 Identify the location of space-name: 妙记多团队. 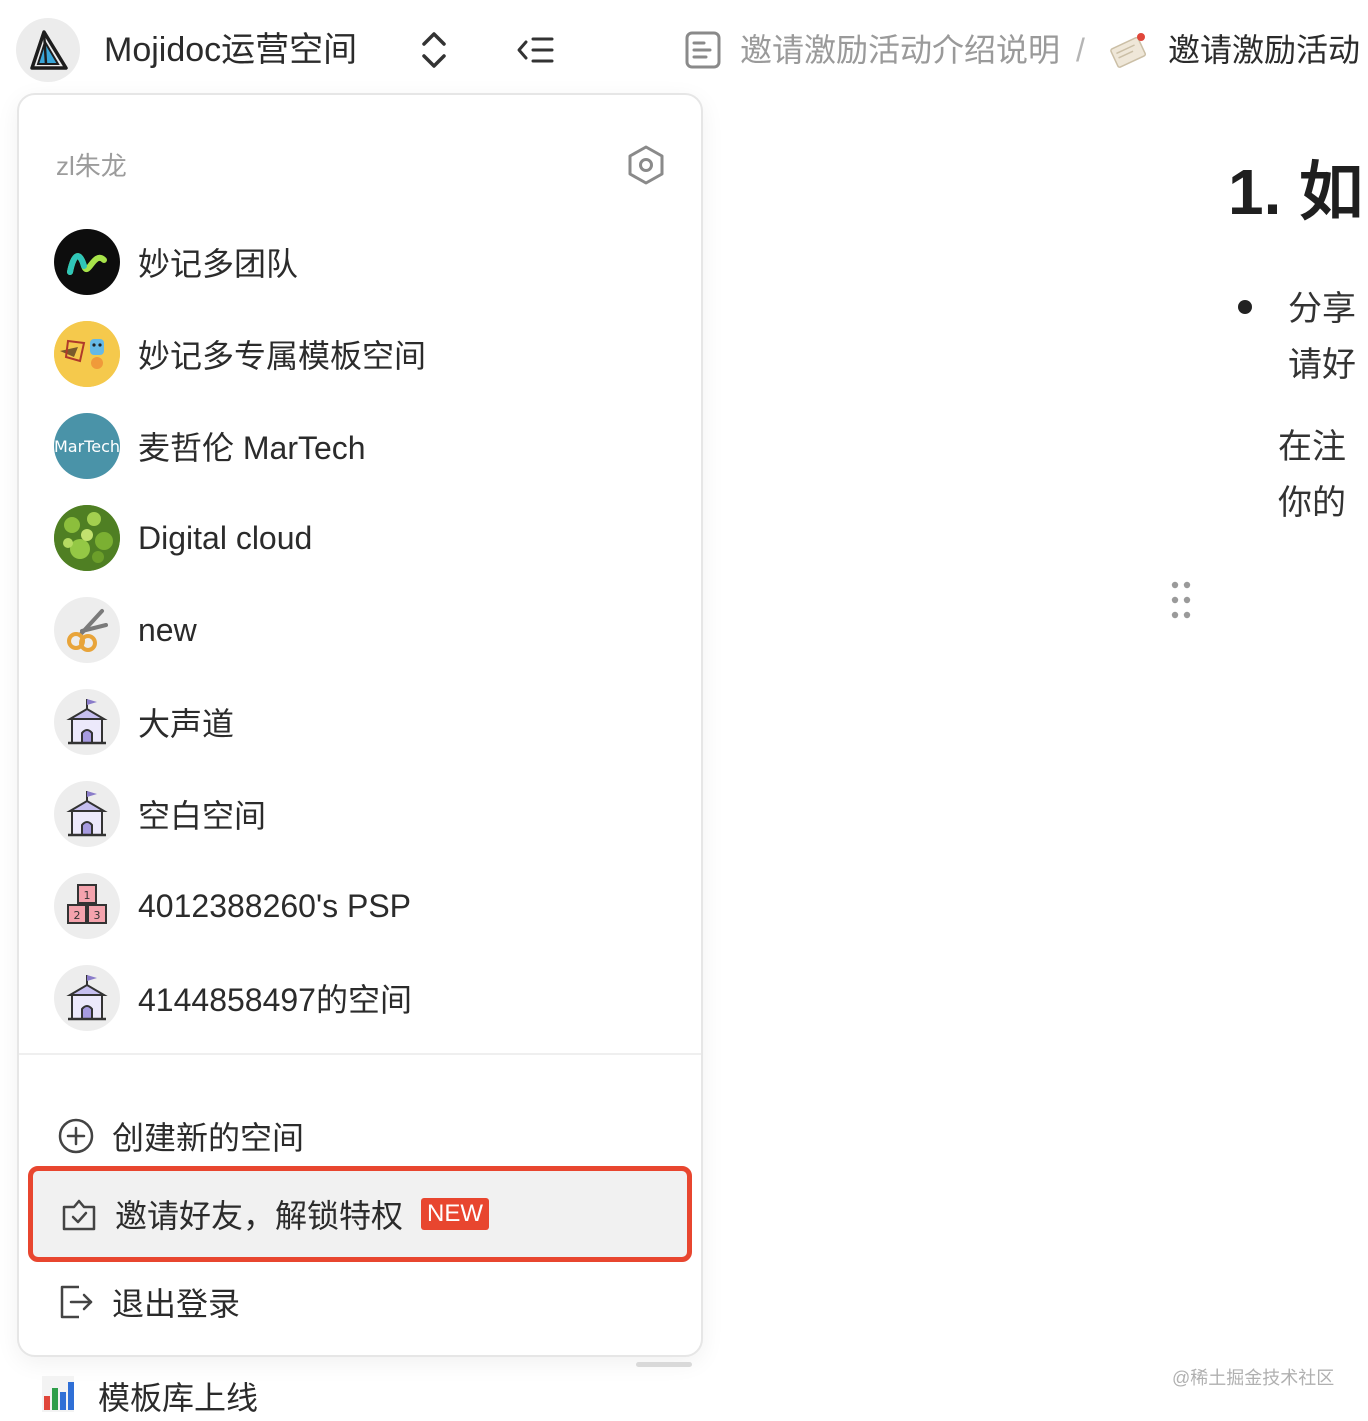
(218, 264).